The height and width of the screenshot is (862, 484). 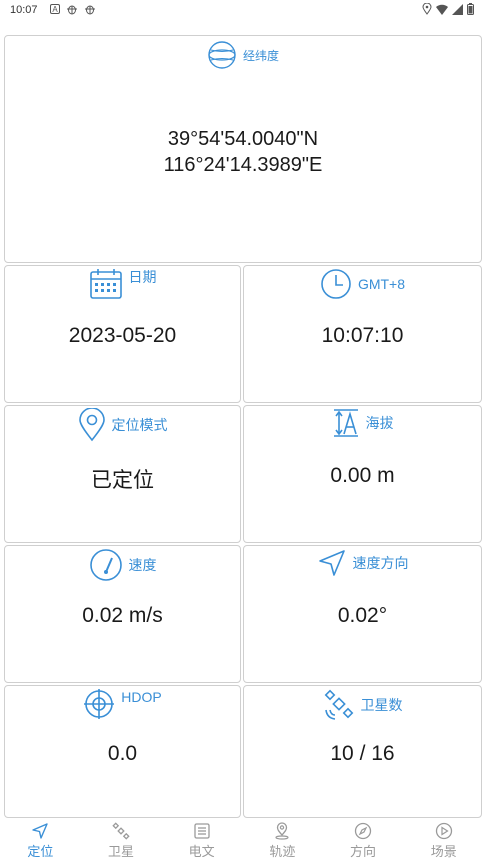 I want to click on nav-label: 定位, so click(x=40, y=851).